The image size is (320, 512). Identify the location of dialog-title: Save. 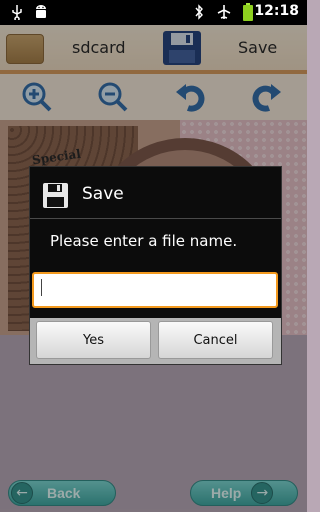
(103, 194).